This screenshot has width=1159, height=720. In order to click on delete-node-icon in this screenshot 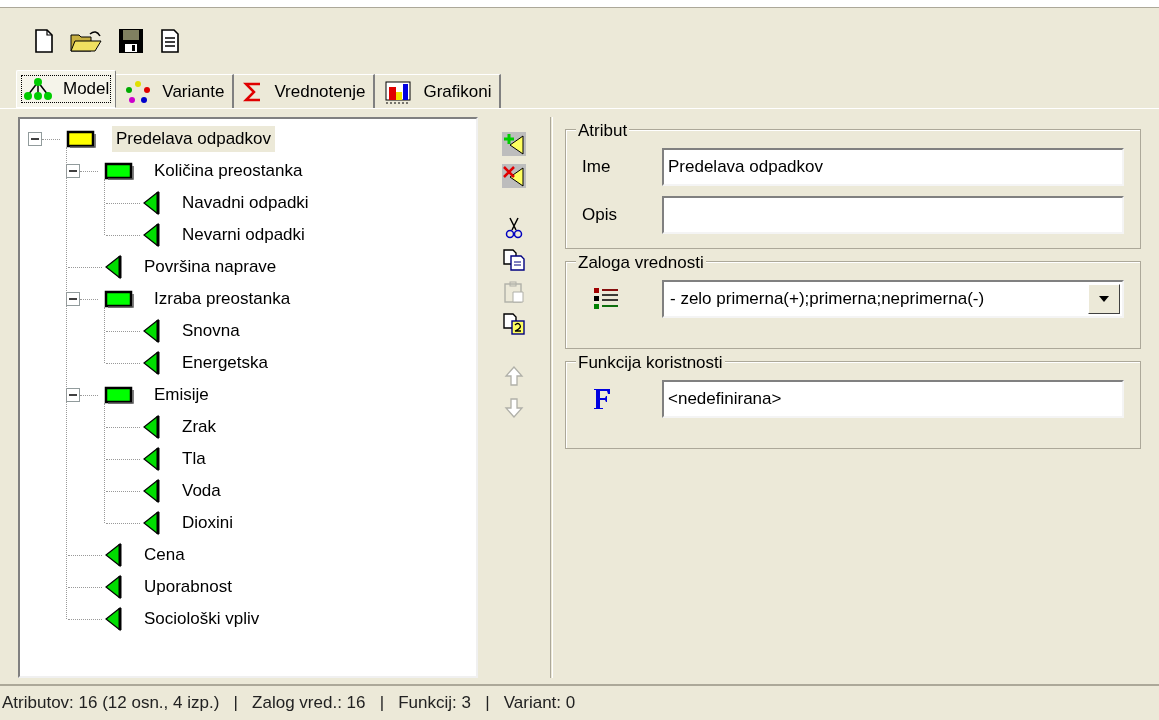, I will do `click(514, 176)`.